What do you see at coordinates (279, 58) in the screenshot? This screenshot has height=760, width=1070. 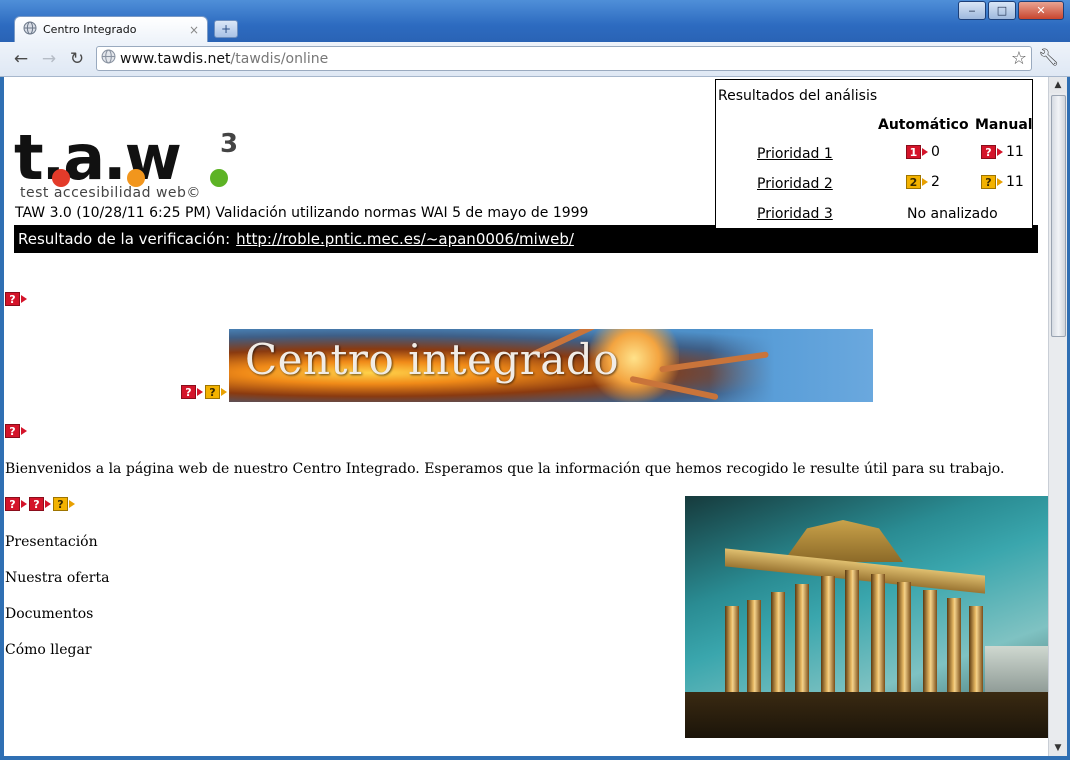 I see `url-path: /tawdis/online` at bounding box center [279, 58].